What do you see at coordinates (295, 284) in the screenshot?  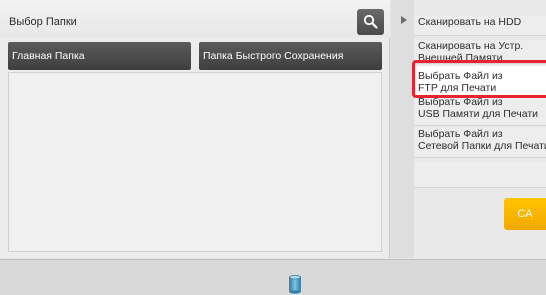 I see `storage-icon` at bounding box center [295, 284].